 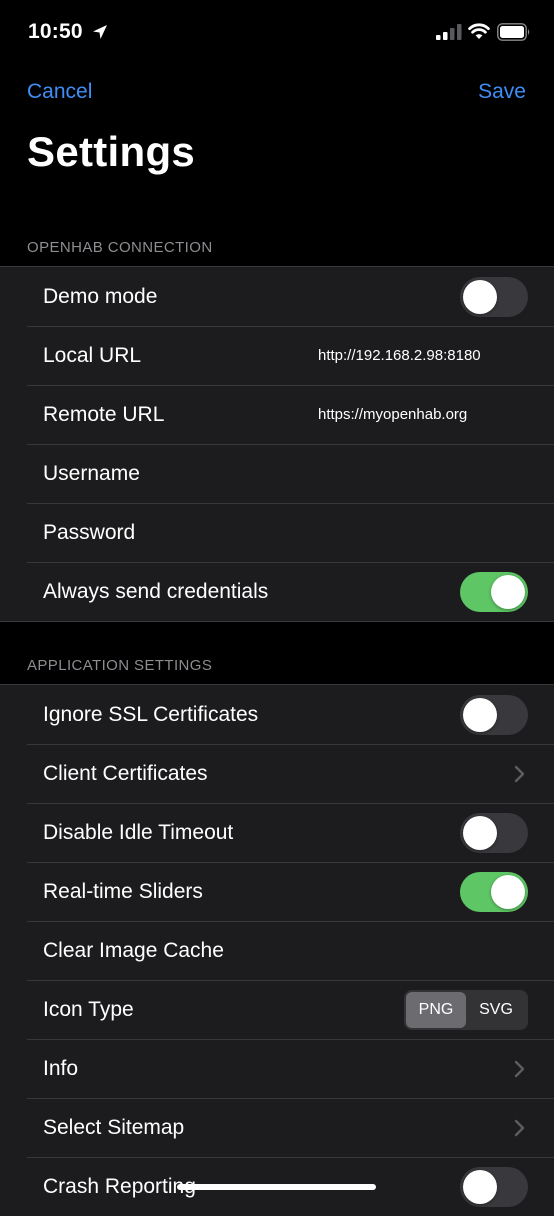 I want to click on client-certificates-label: Client Certificates, so click(x=125, y=773).